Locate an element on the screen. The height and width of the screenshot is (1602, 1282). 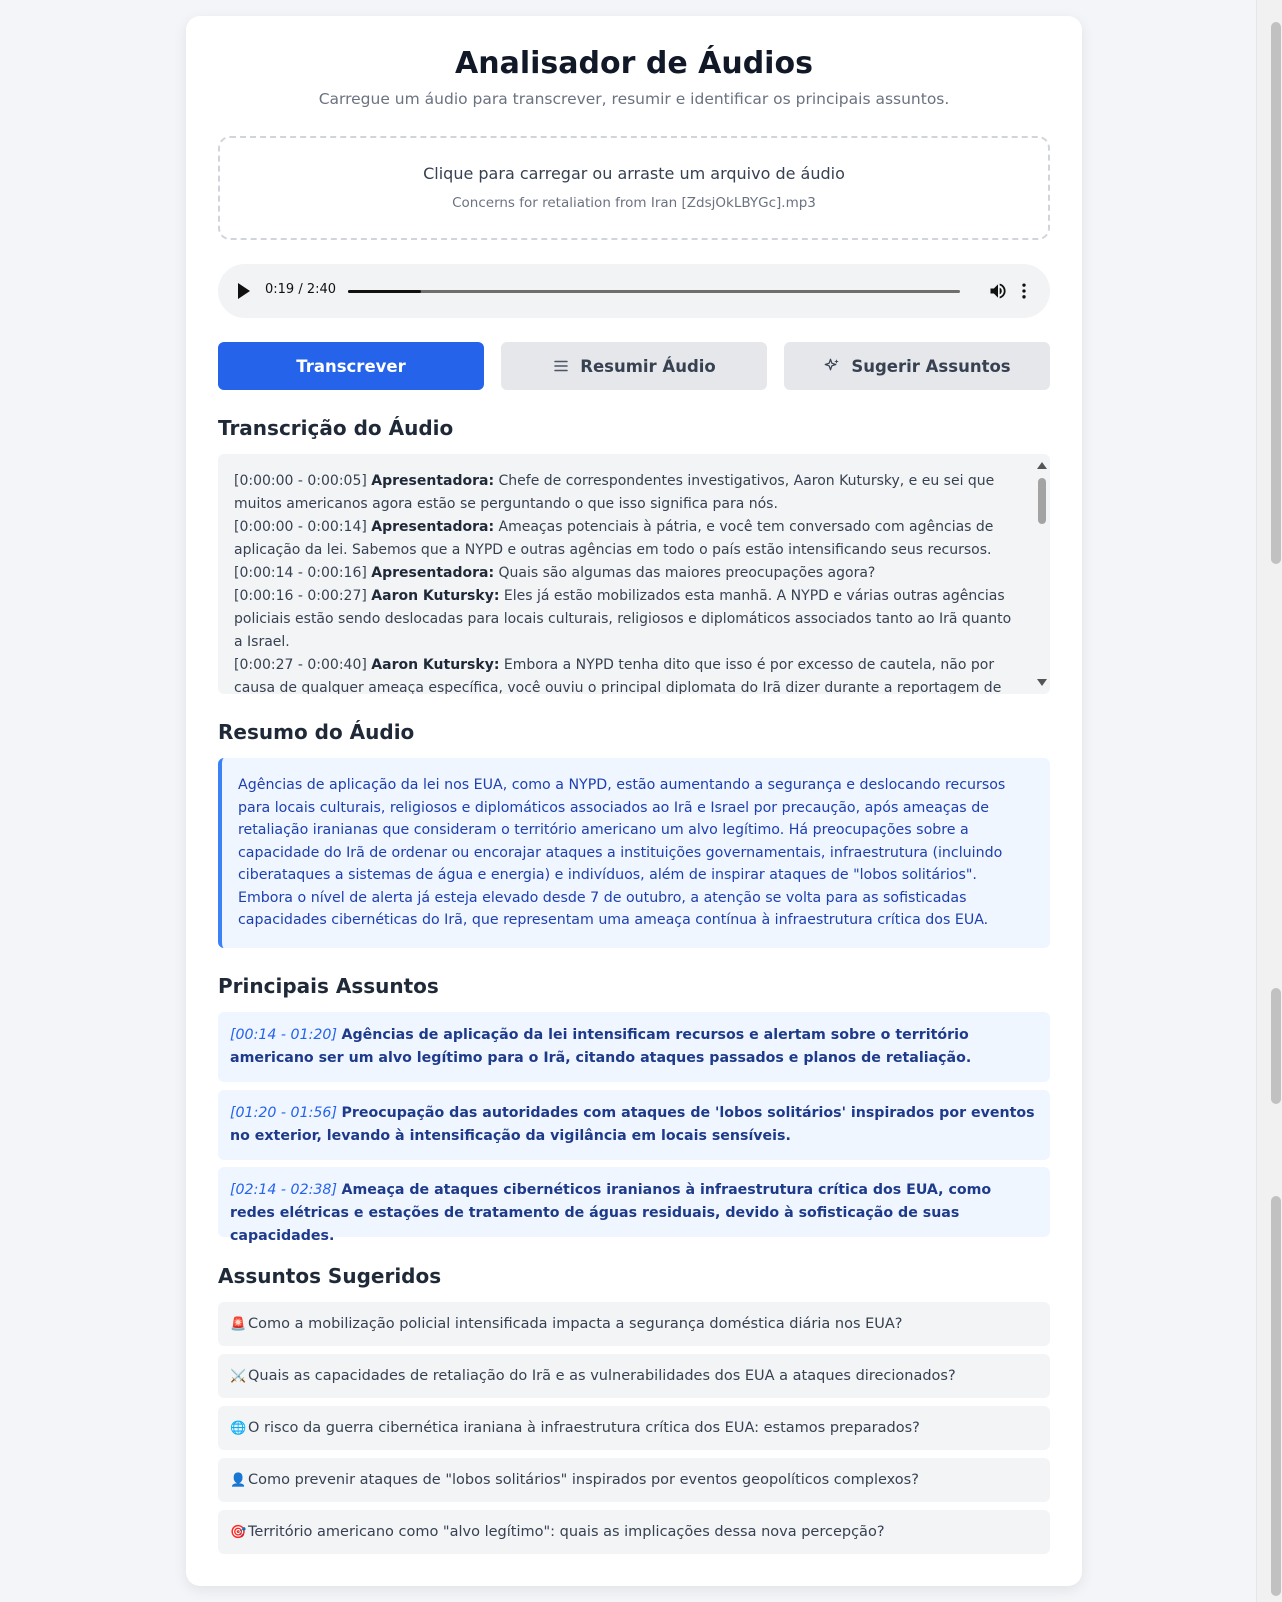
suggested-heading: Assuntos Sugeridos is located at coordinates (330, 1276).